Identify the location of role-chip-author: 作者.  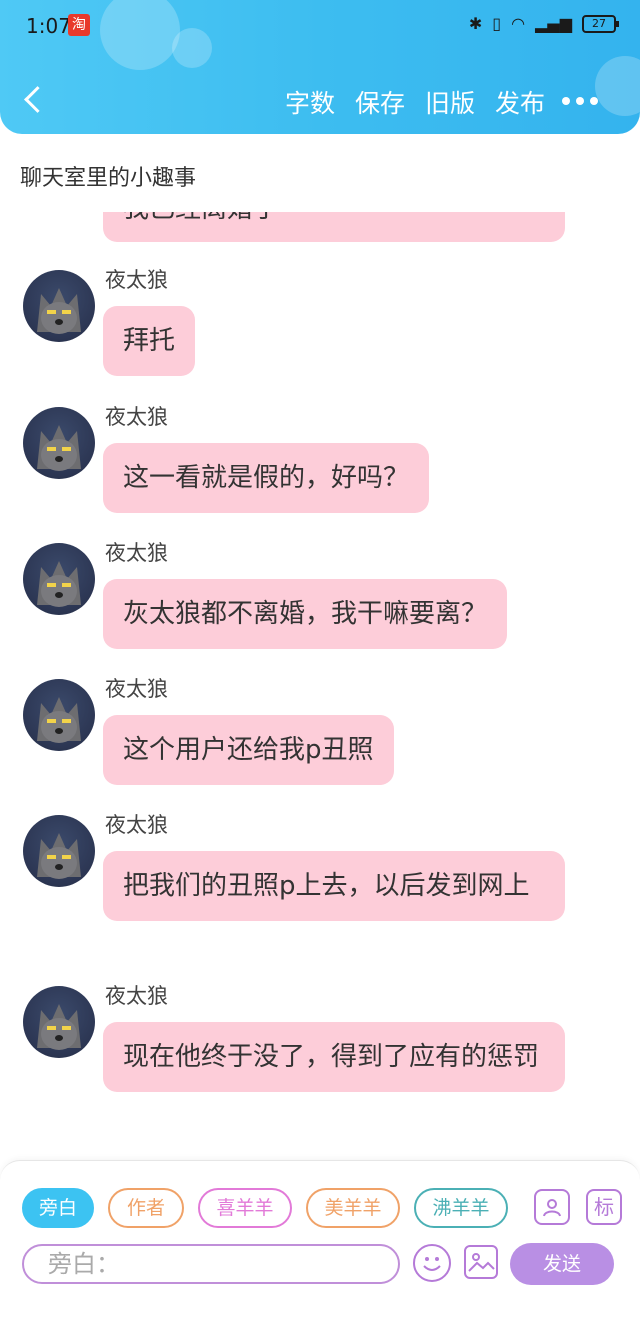
(146, 1208).